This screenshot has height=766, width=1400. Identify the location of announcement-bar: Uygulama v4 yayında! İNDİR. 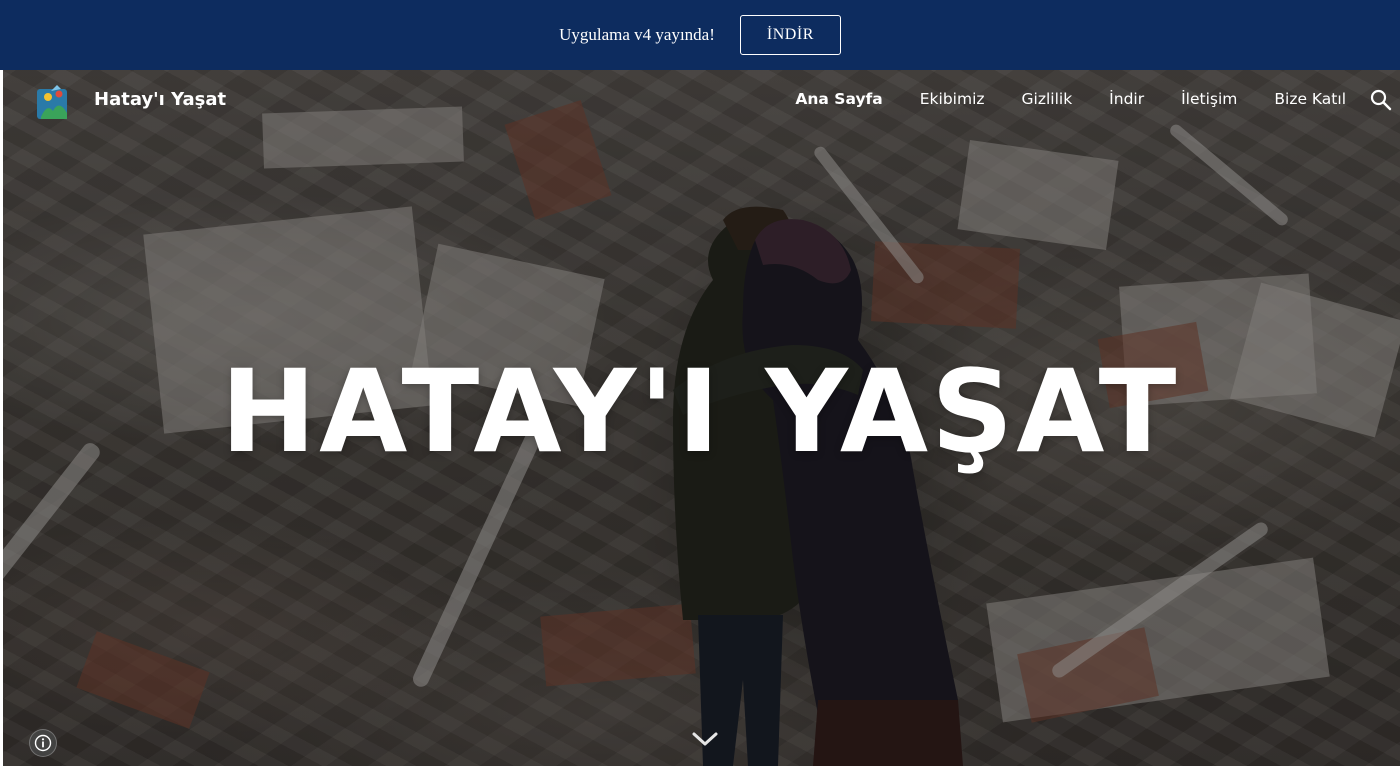
(700, 35).